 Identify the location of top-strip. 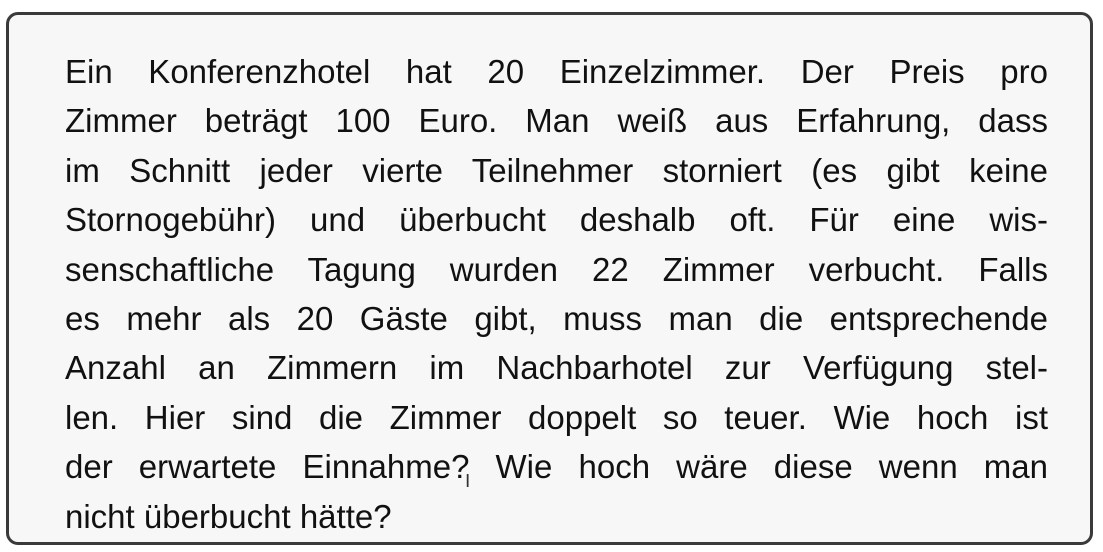
(551, 6).